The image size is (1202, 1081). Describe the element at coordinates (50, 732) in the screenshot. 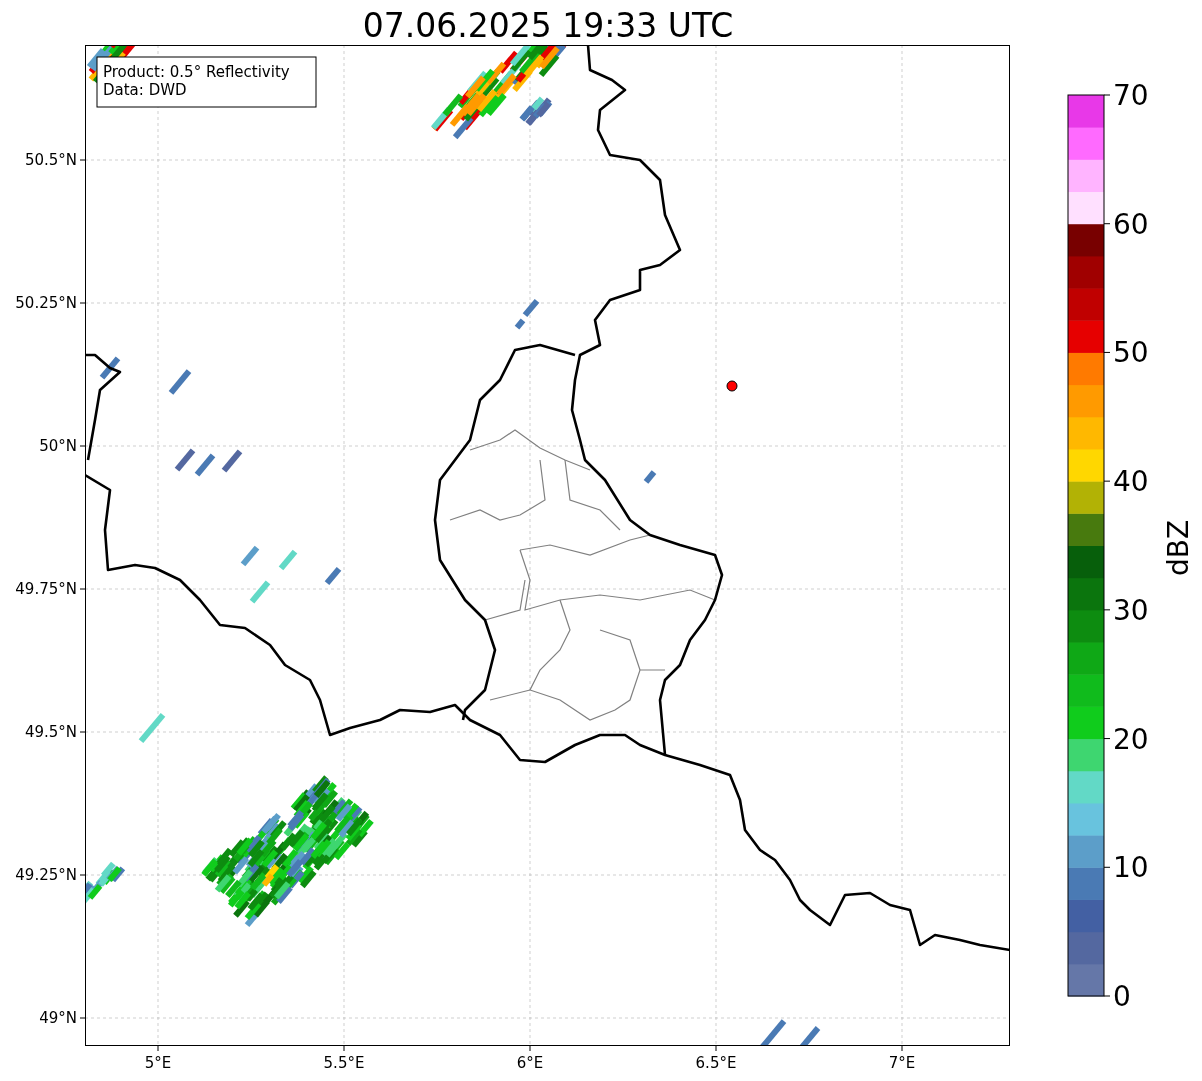

I see `latitude-label: 49.5°N` at that location.